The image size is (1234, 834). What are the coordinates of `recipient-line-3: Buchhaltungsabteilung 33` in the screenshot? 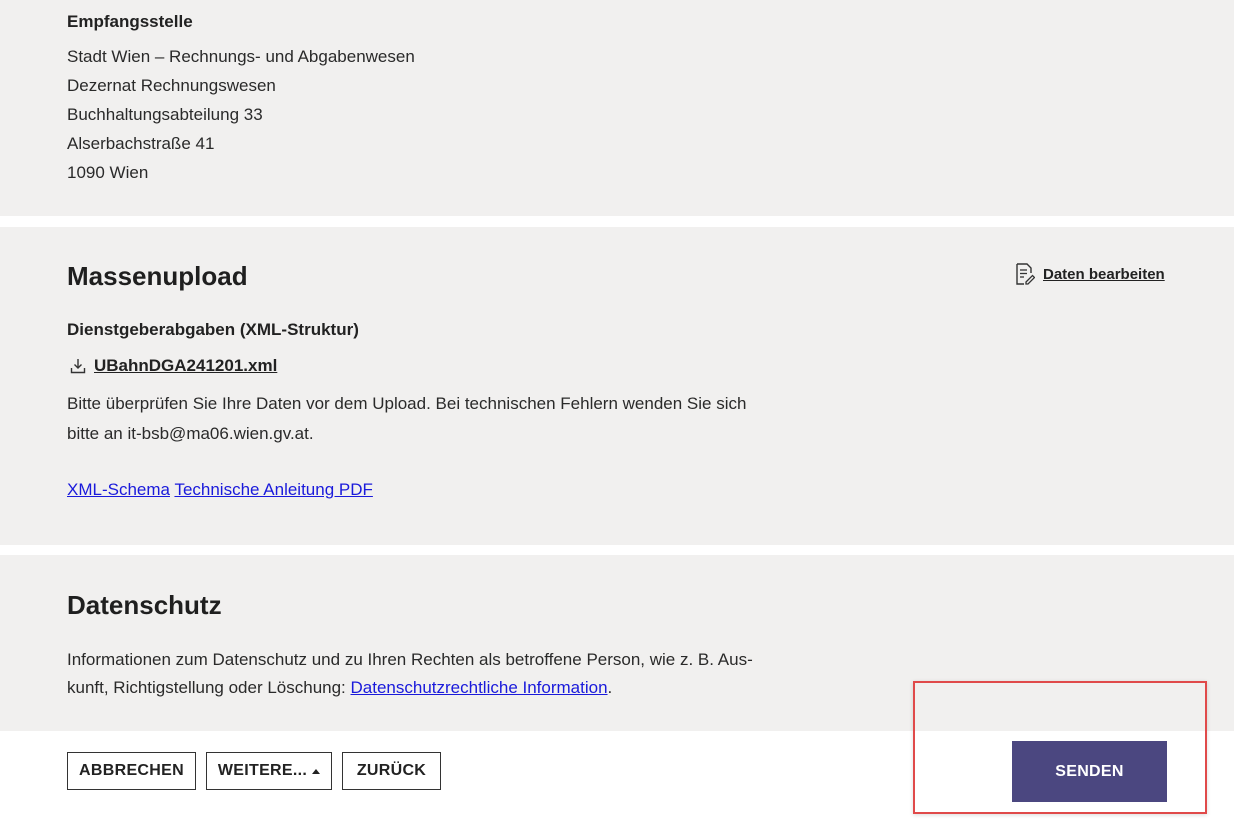 It's located at (165, 114).